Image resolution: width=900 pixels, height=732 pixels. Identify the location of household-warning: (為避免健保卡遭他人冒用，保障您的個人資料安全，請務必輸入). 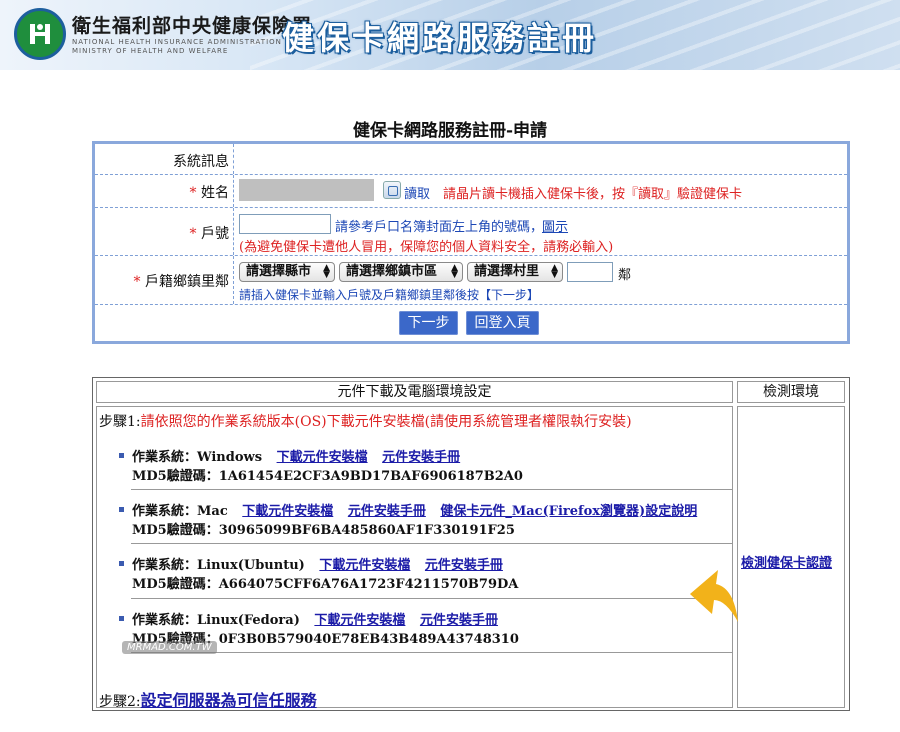
(426, 247).